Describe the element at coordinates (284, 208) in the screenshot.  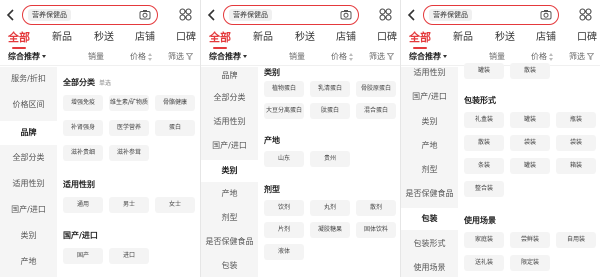
I see `filter-chip: 饮剂` at that location.